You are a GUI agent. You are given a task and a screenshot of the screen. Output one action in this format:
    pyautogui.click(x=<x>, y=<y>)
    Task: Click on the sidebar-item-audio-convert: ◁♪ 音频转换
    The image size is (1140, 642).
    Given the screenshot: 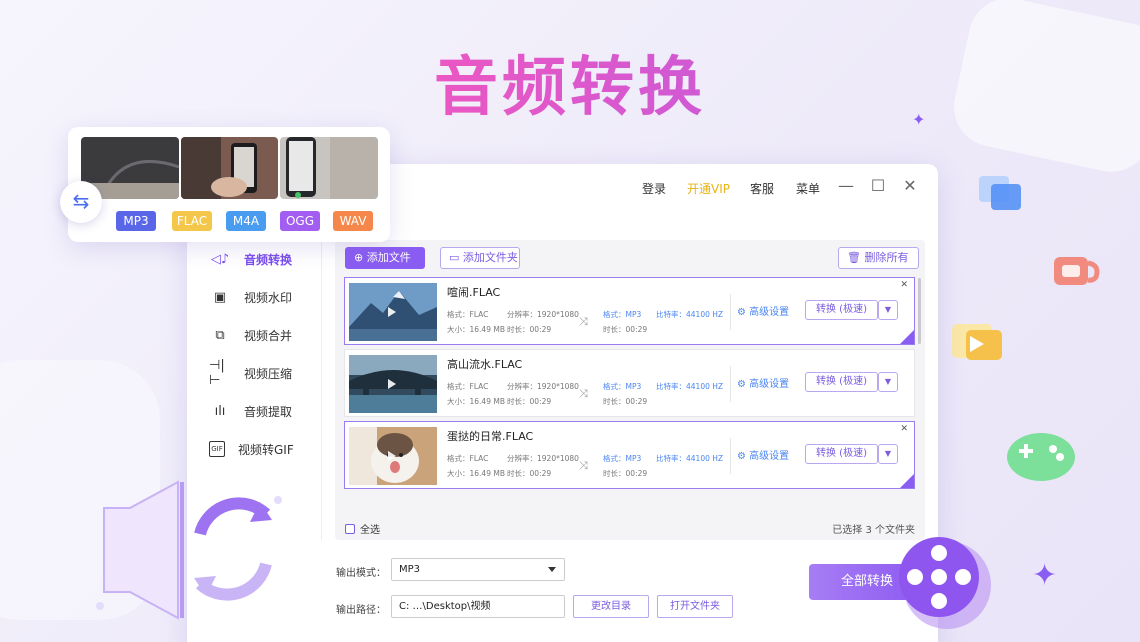 What is the action you would take?
    pyautogui.click(x=254, y=259)
    